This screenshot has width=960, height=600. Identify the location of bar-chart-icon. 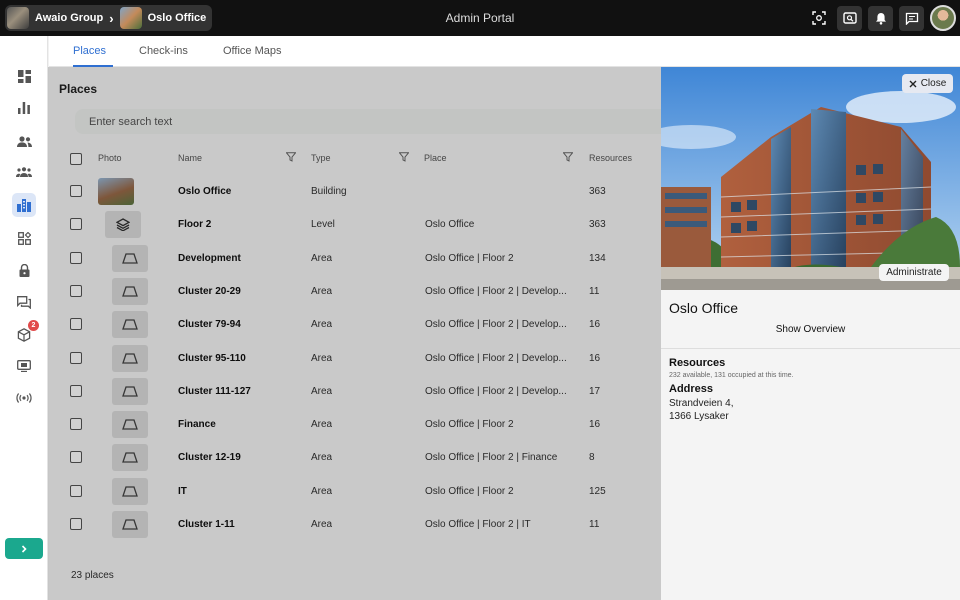
(24, 108).